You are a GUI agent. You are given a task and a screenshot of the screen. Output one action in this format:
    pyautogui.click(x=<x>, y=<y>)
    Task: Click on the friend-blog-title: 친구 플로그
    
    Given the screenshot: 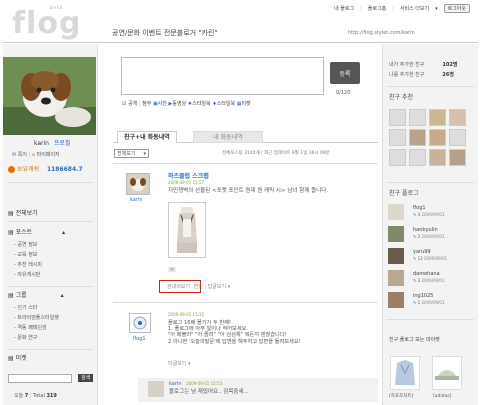 What is the action you would take?
    pyautogui.click(x=404, y=193)
    